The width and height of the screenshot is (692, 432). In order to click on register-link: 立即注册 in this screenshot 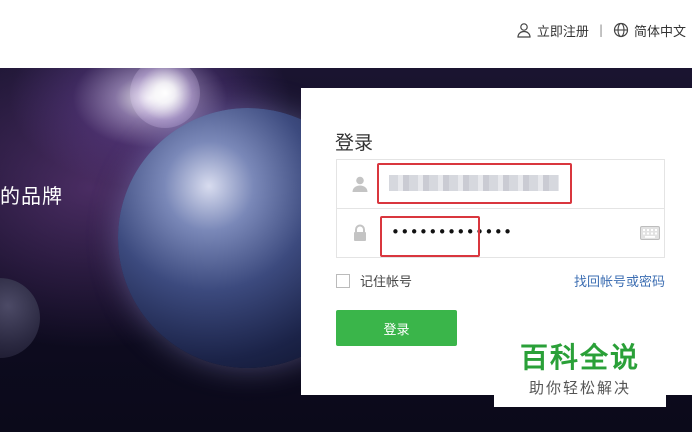, I will do `click(552, 30)`.